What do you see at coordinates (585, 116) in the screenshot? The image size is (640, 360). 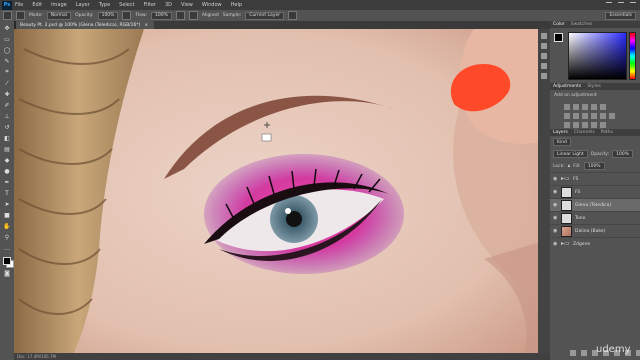 I see `black-white-icon` at bounding box center [585, 116].